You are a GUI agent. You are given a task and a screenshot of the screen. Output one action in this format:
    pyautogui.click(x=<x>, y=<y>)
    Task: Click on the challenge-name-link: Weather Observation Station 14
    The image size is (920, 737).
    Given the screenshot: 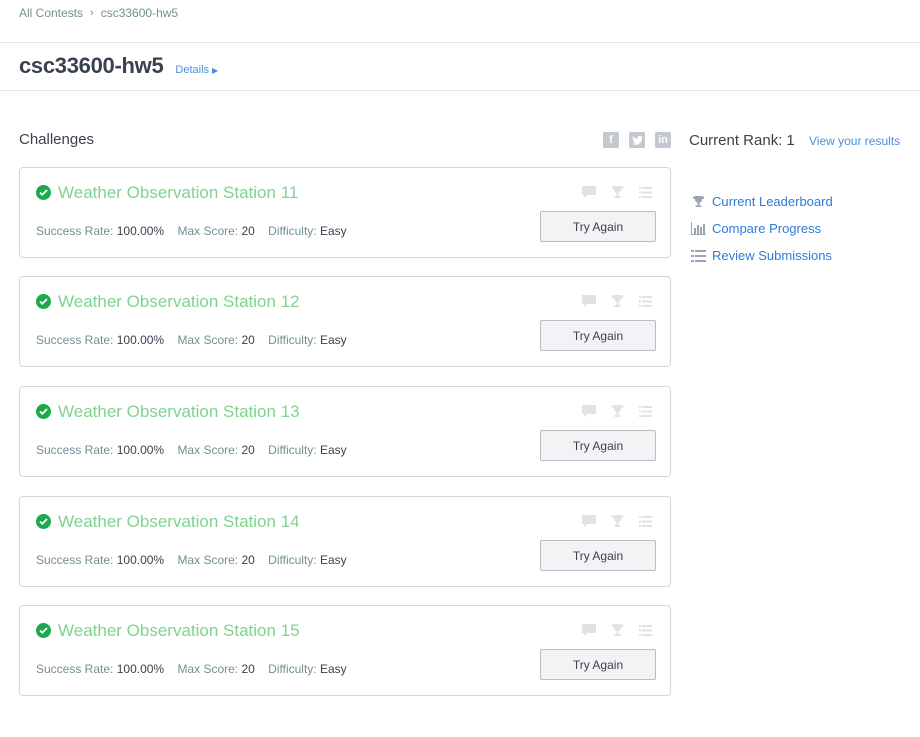 What is the action you would take?
    pyautogui.click(x=179, y=522)
    